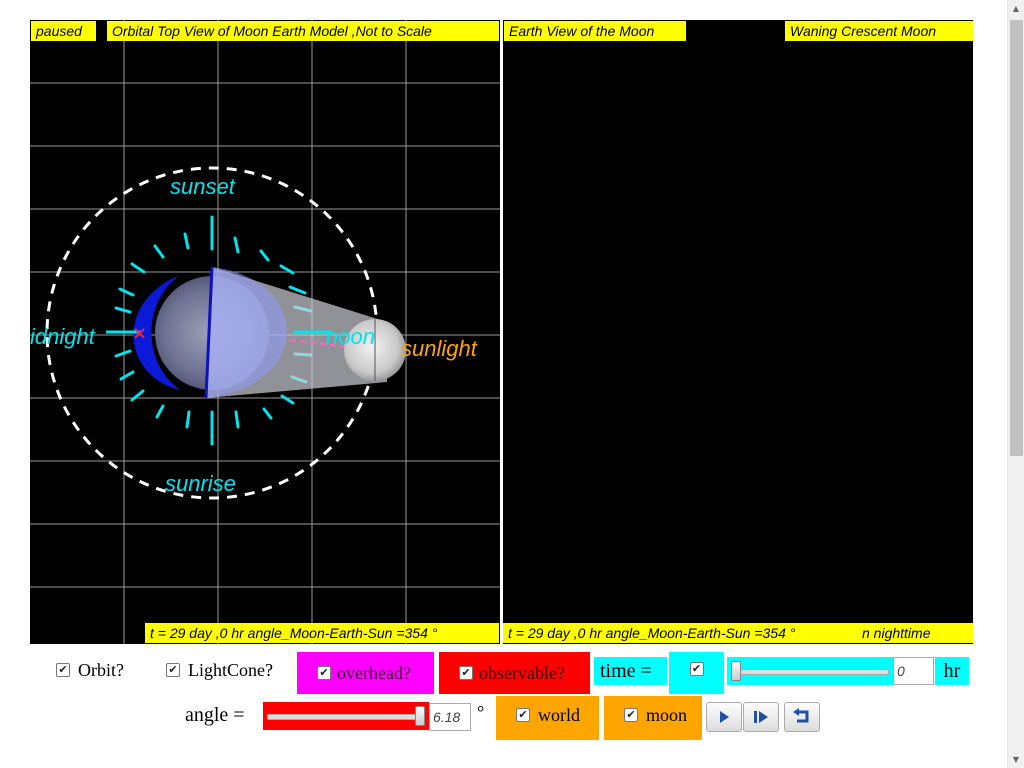  I want to click on play-button, so click(724, 717).